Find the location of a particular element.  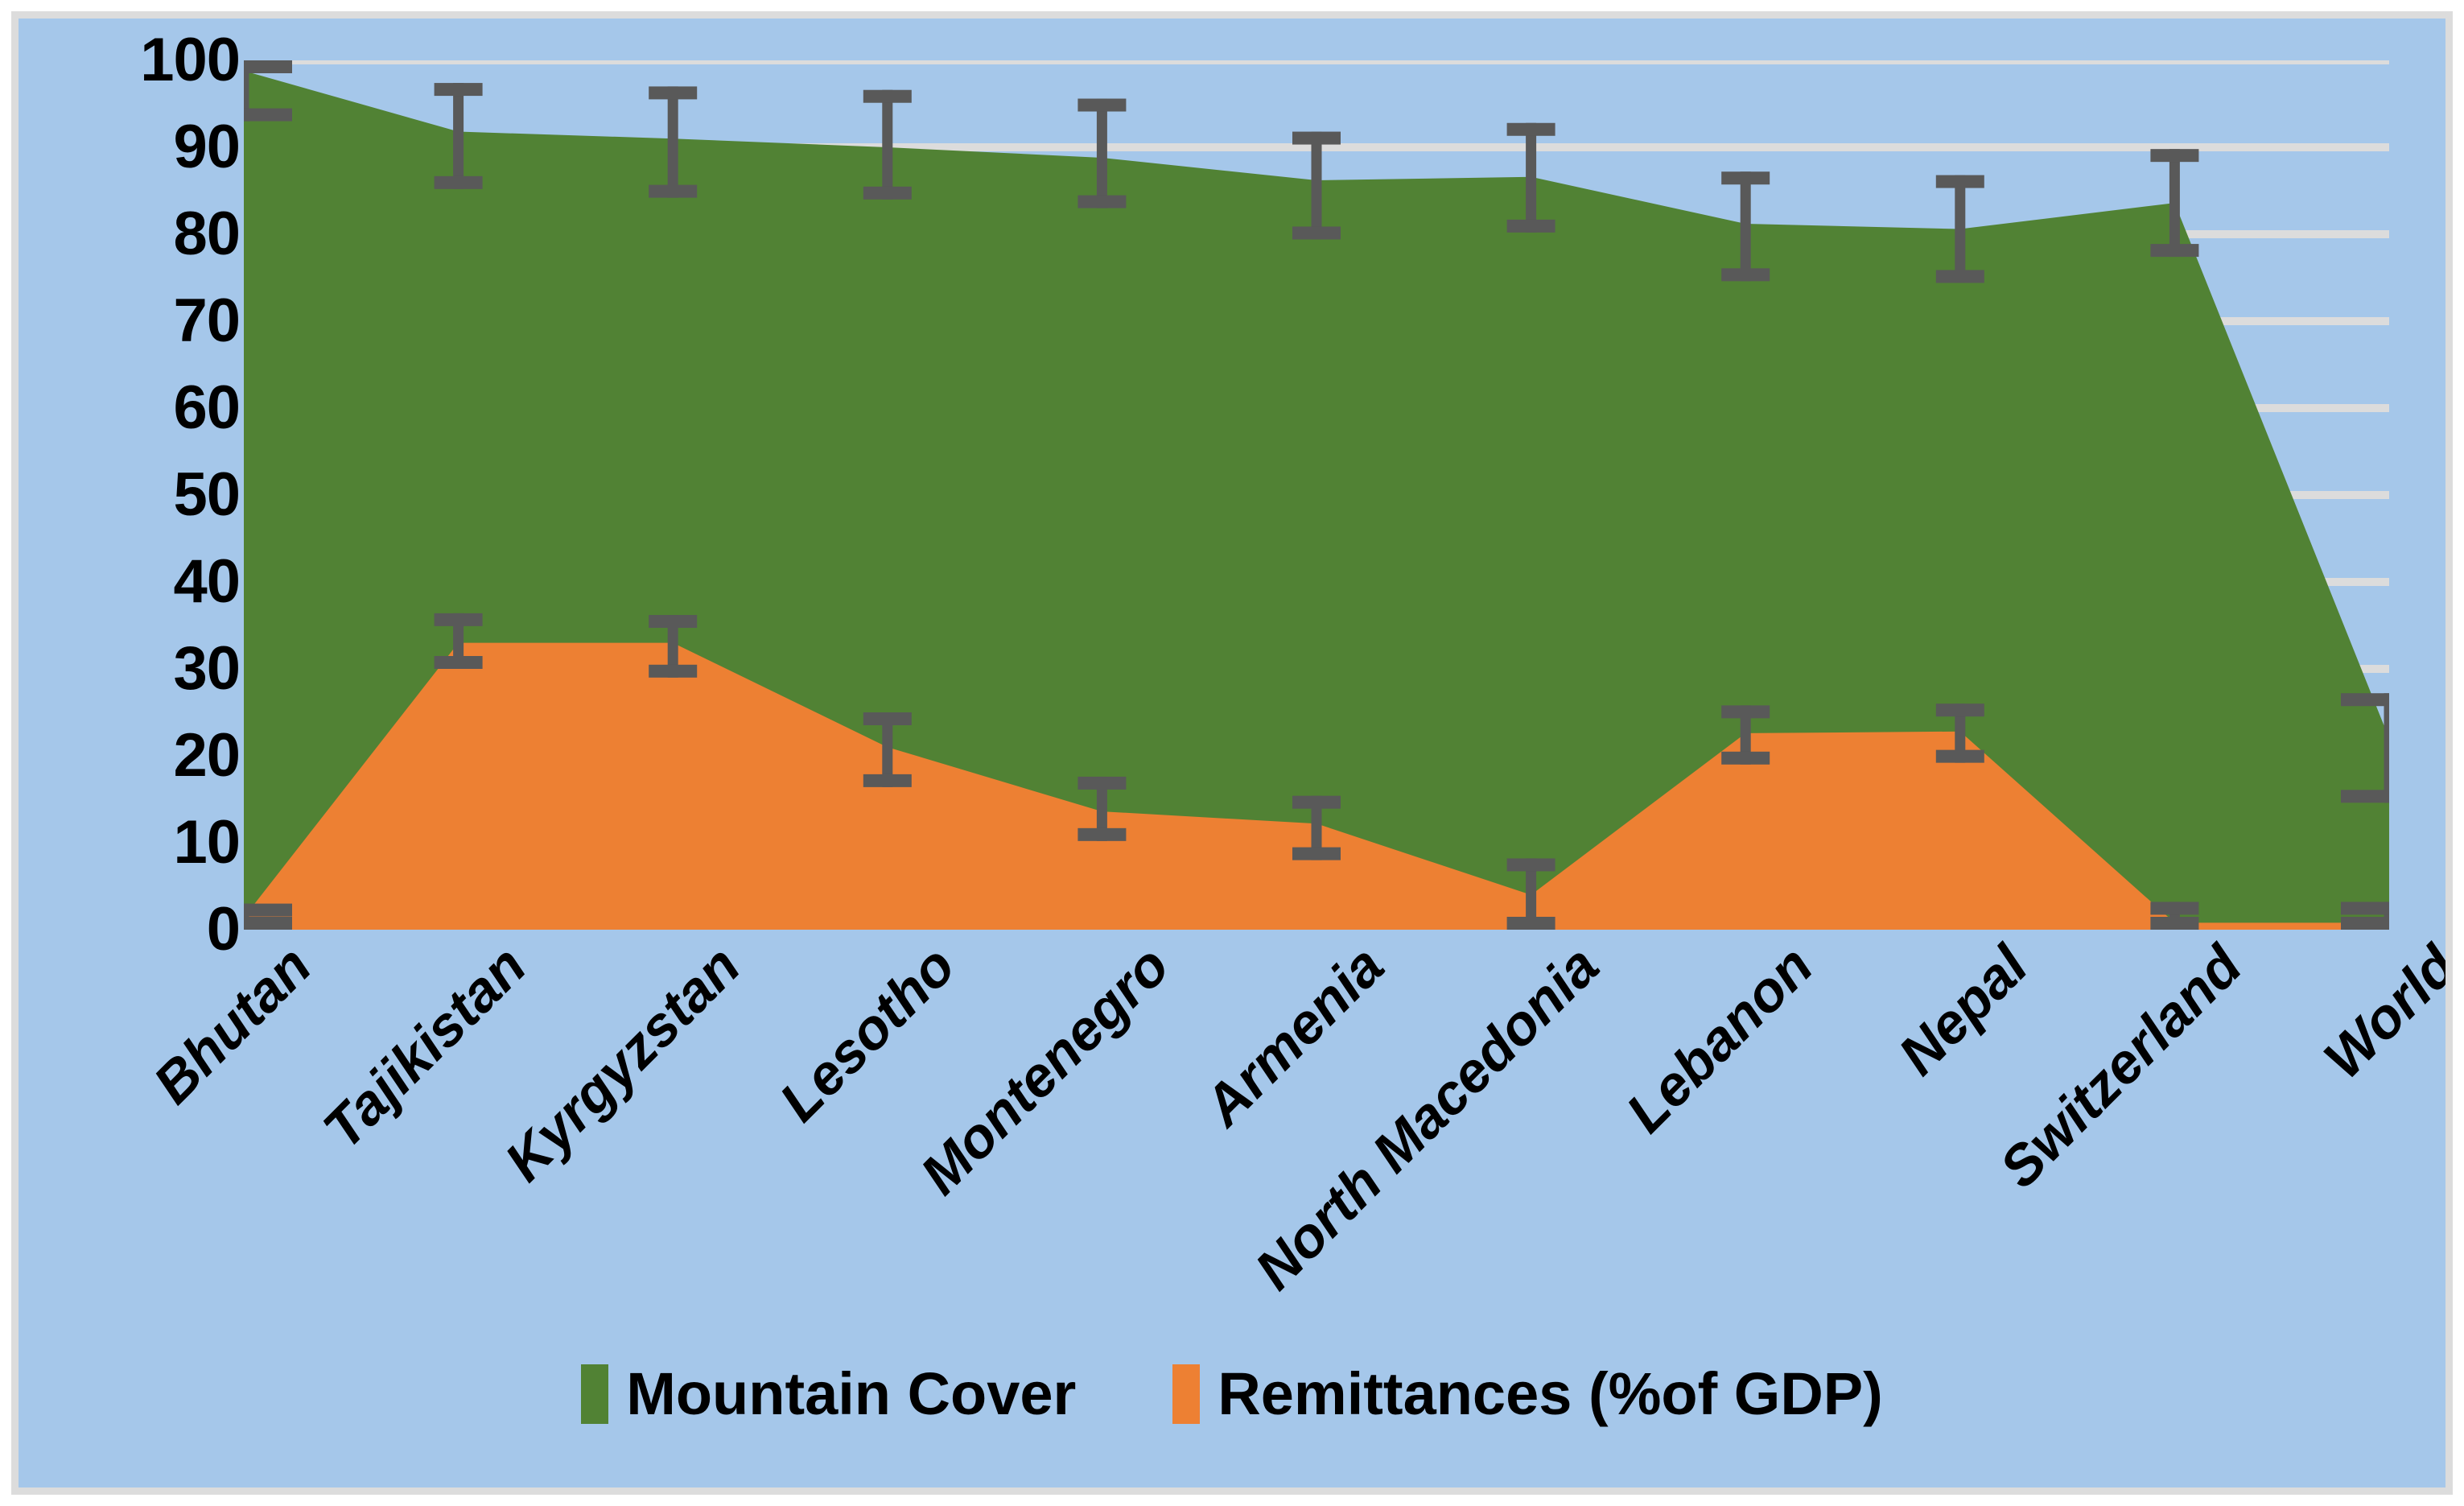

y-tick-label: 50 is located at coordinates (207, 494).